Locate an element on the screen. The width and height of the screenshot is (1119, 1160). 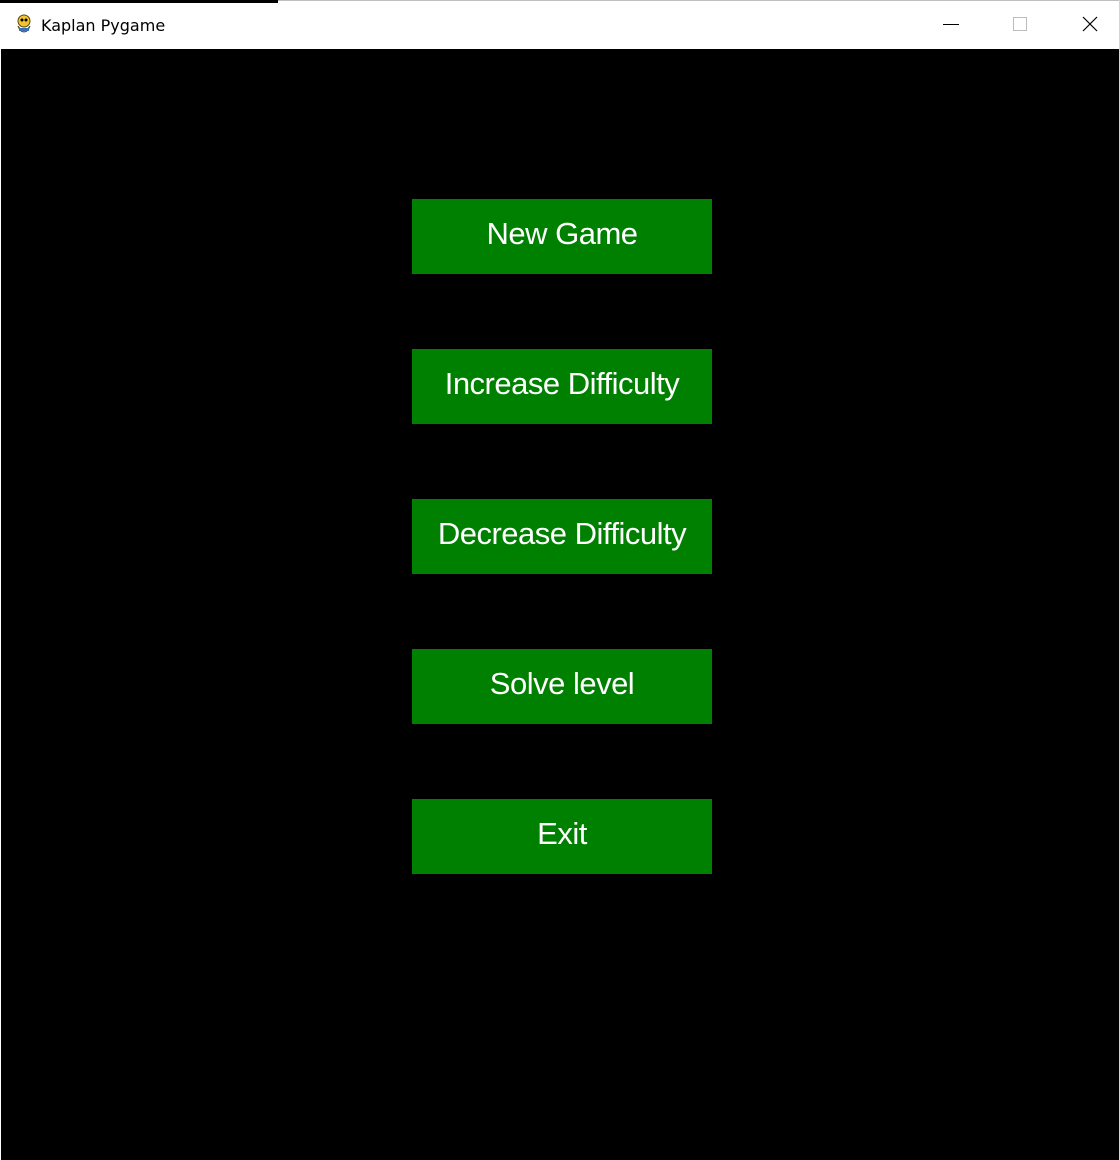
increase-difficulty-button: Increase Difficulty is located at coordinates (562, 386).